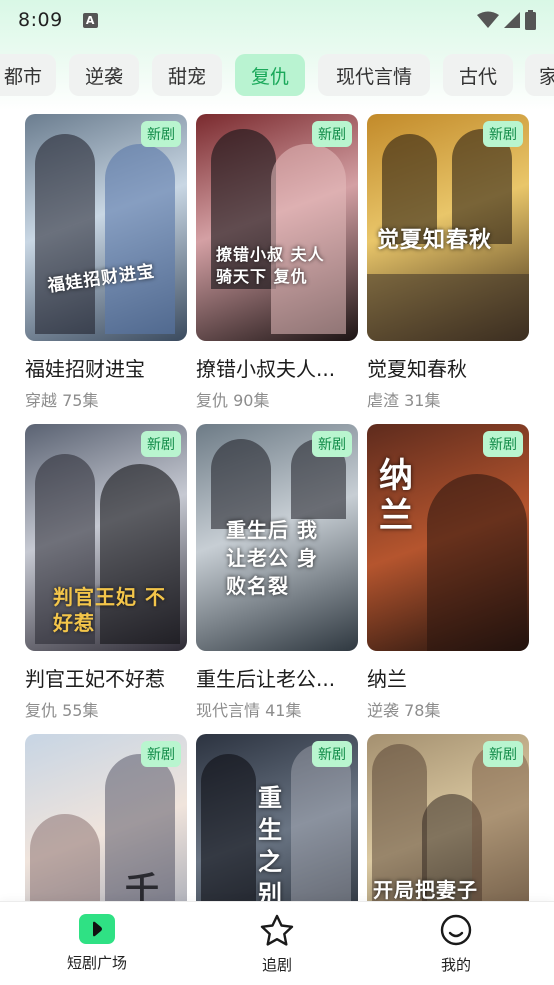  I want to click on tab-label: 现代言情, so click(373, 76).